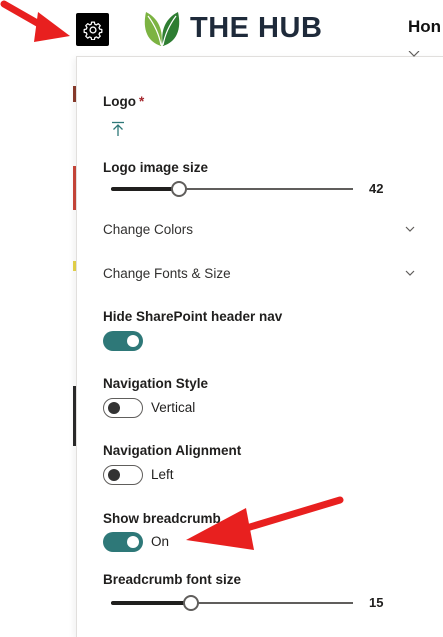 Image resolution: width=443 pixels, height=637 pixels. Describe the element at coordinates (156, 167) in the screenshot. I see `logo-size-label: Logo image size` at that location.